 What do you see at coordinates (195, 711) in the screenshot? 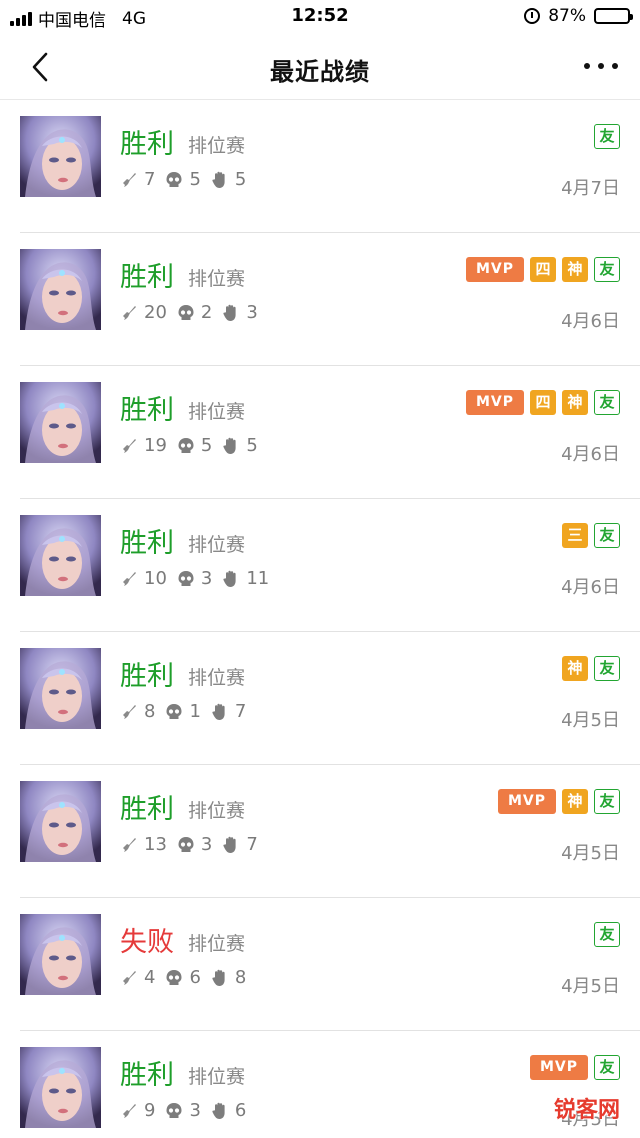
I see `deaths-count: 1` at bounding box center [195, 711].